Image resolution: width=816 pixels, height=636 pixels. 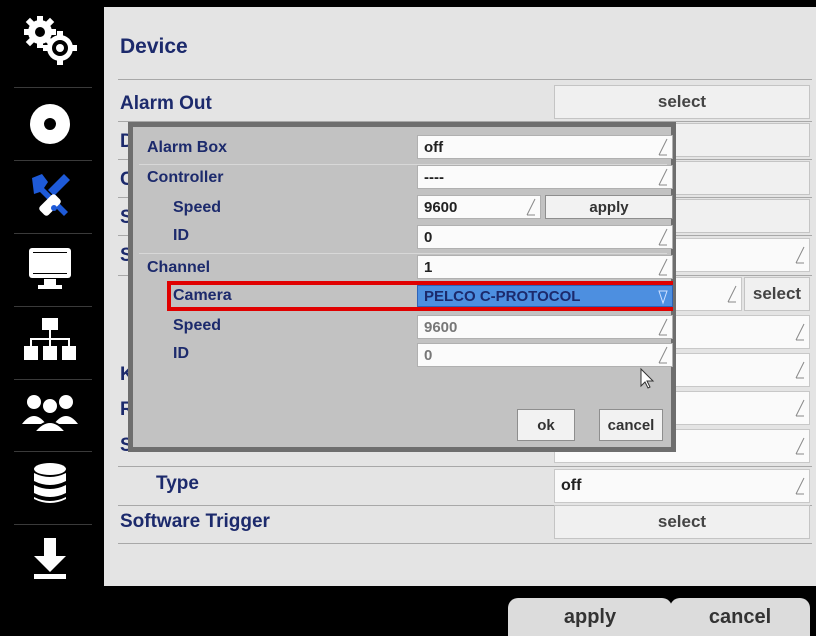 I want to click on camera-speed-dropdown: 9600, so click(x=545, y=327).